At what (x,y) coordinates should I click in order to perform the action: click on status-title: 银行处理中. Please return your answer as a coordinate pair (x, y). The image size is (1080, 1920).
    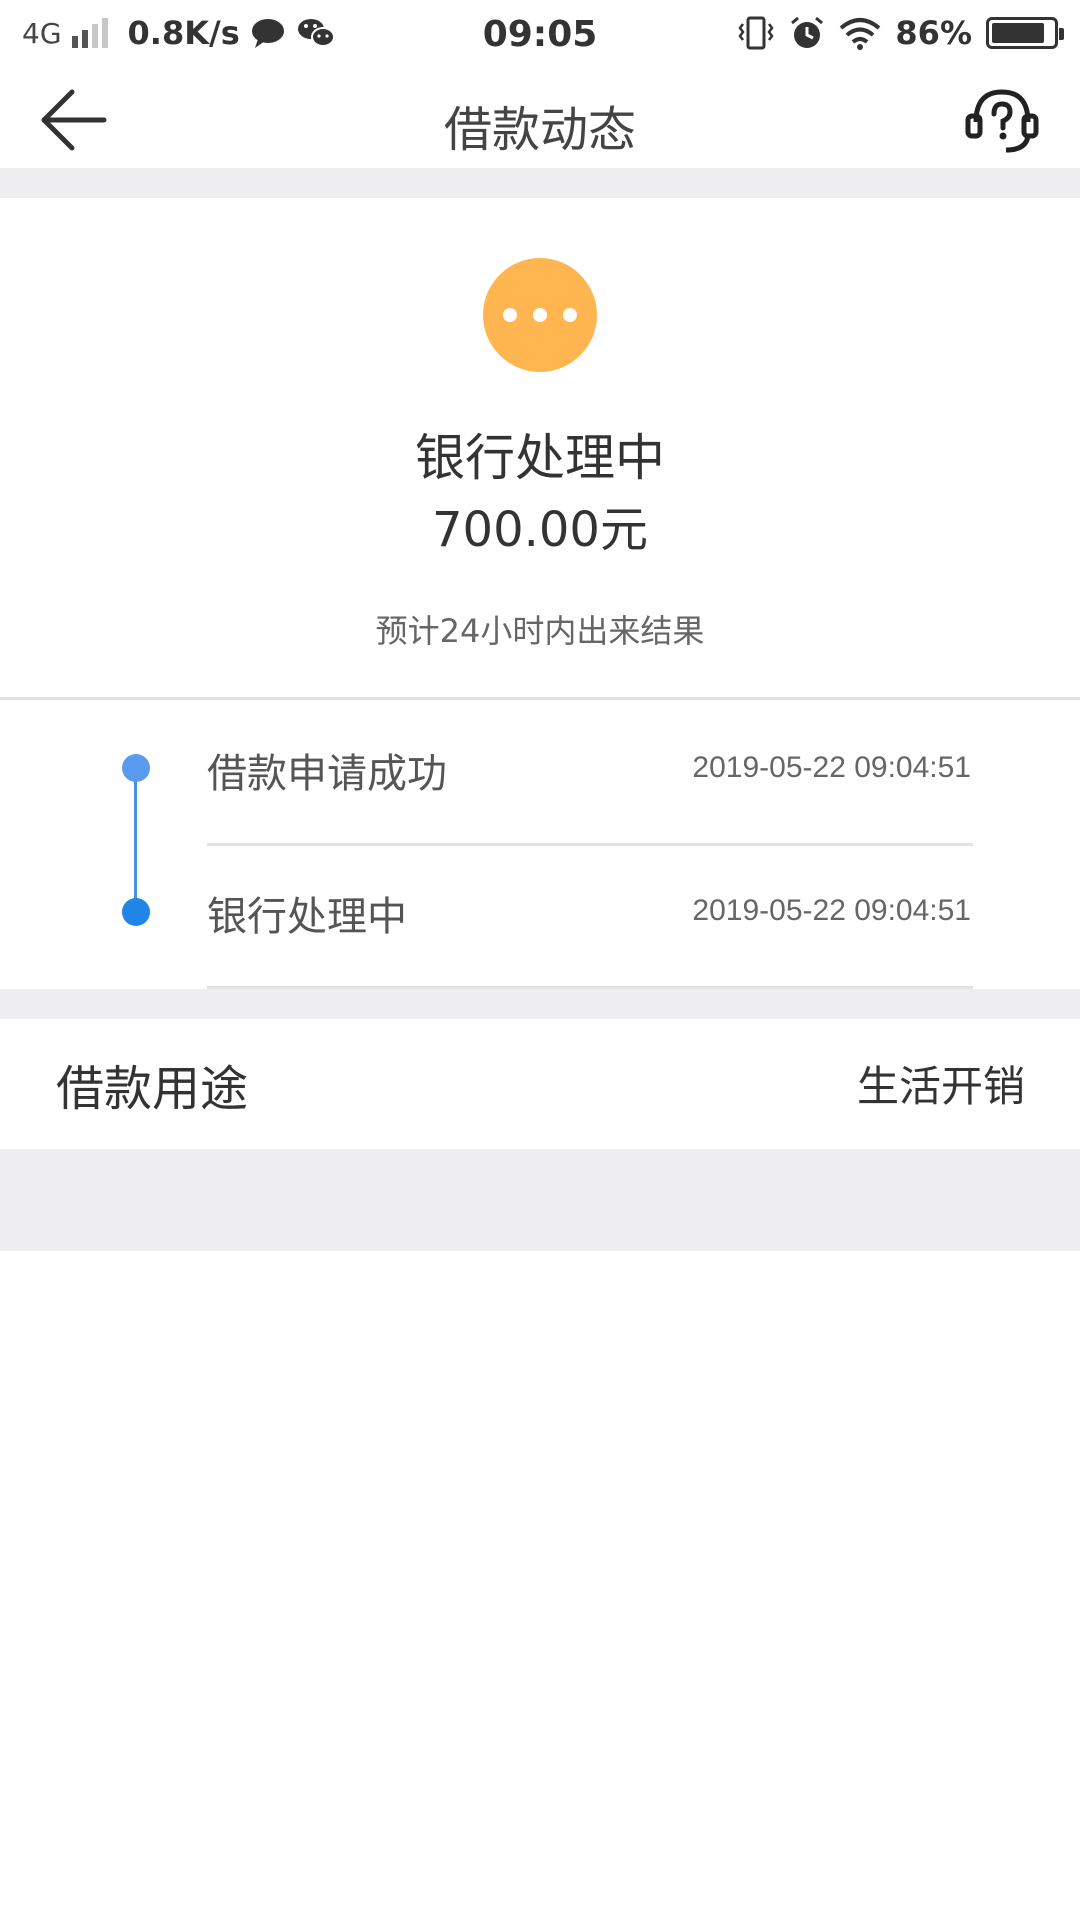
    Looking at the image, I should click on (540, 458).